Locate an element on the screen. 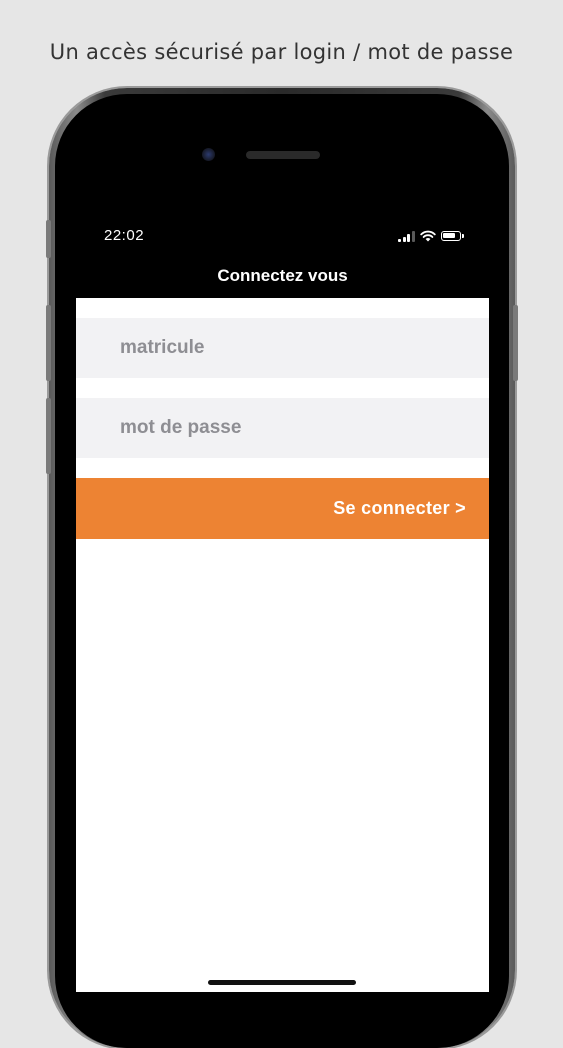 The image size is (563, 1048). volume-up-button is located at coordinates (48, 343).